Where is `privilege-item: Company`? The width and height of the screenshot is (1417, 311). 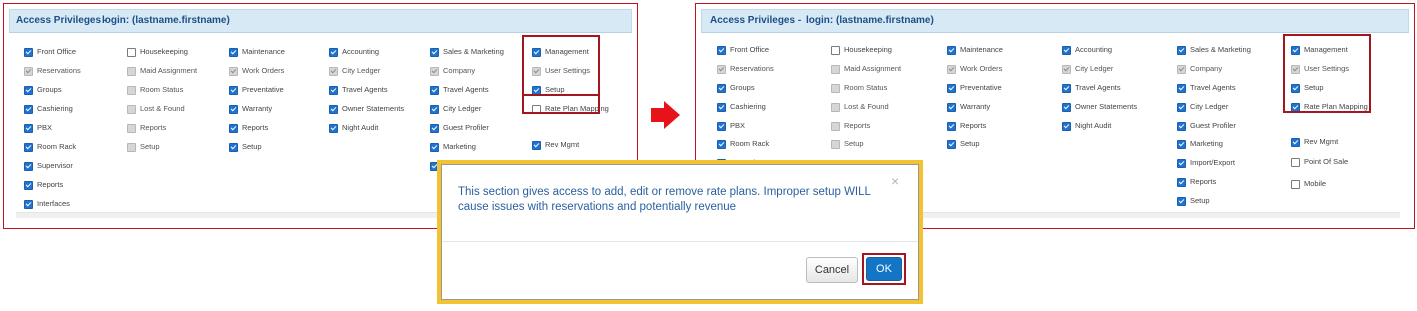
privilege-item: Company is located at coordinates (1199, 69).